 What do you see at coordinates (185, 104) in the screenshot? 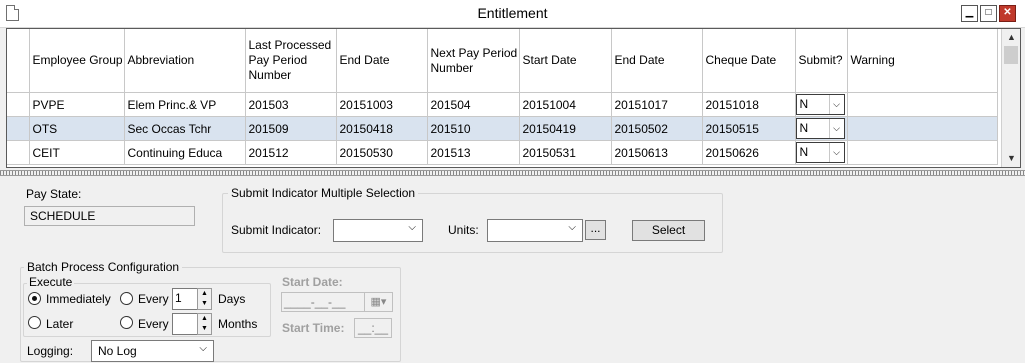
I see `cell-abbreviation: Elem Princ.& VP` at bounding box center [185, 104].